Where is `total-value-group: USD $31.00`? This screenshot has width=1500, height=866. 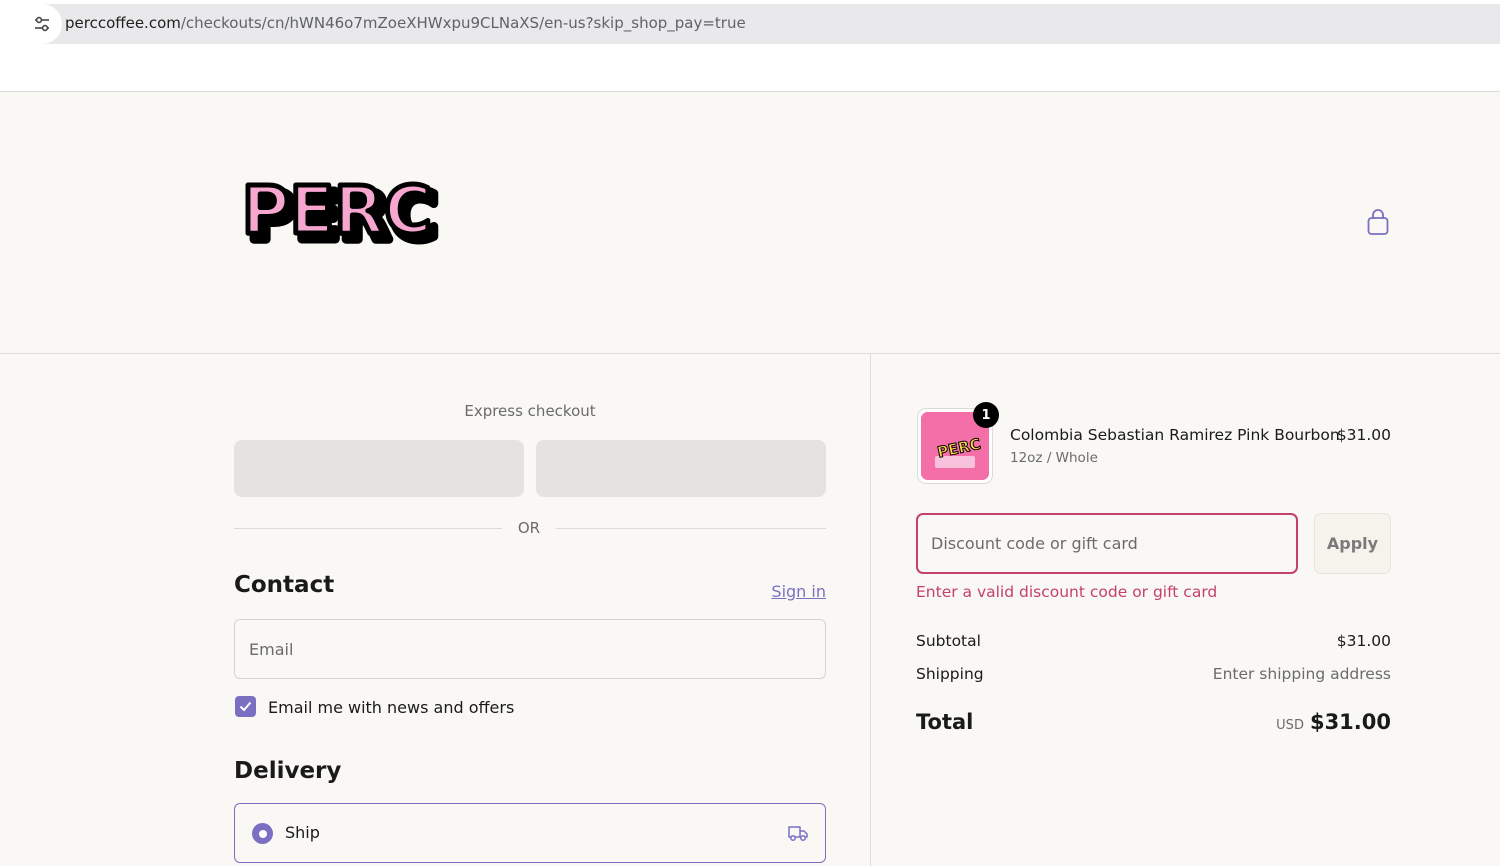 total-value-group: USD $31.00 is located at coordinates (1333, 722).